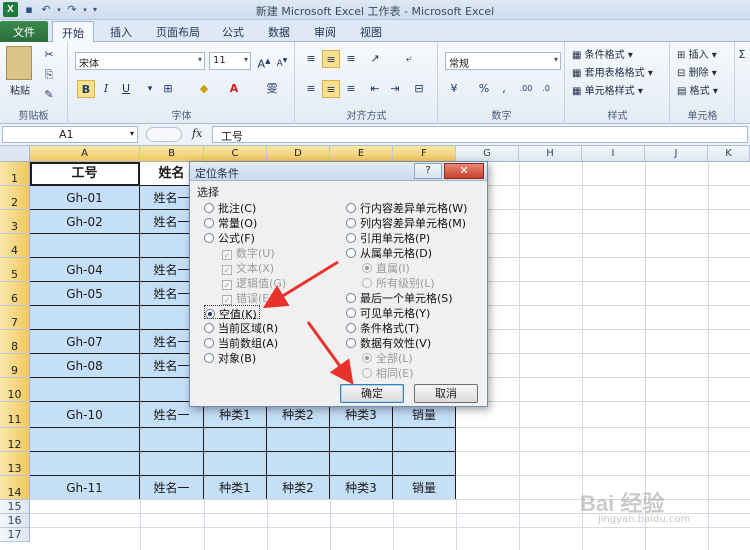 The image size is (750, 550). Describe the element at coordinates (330, 353) in the screenshot. I see `arrow-to-ok` at that location.